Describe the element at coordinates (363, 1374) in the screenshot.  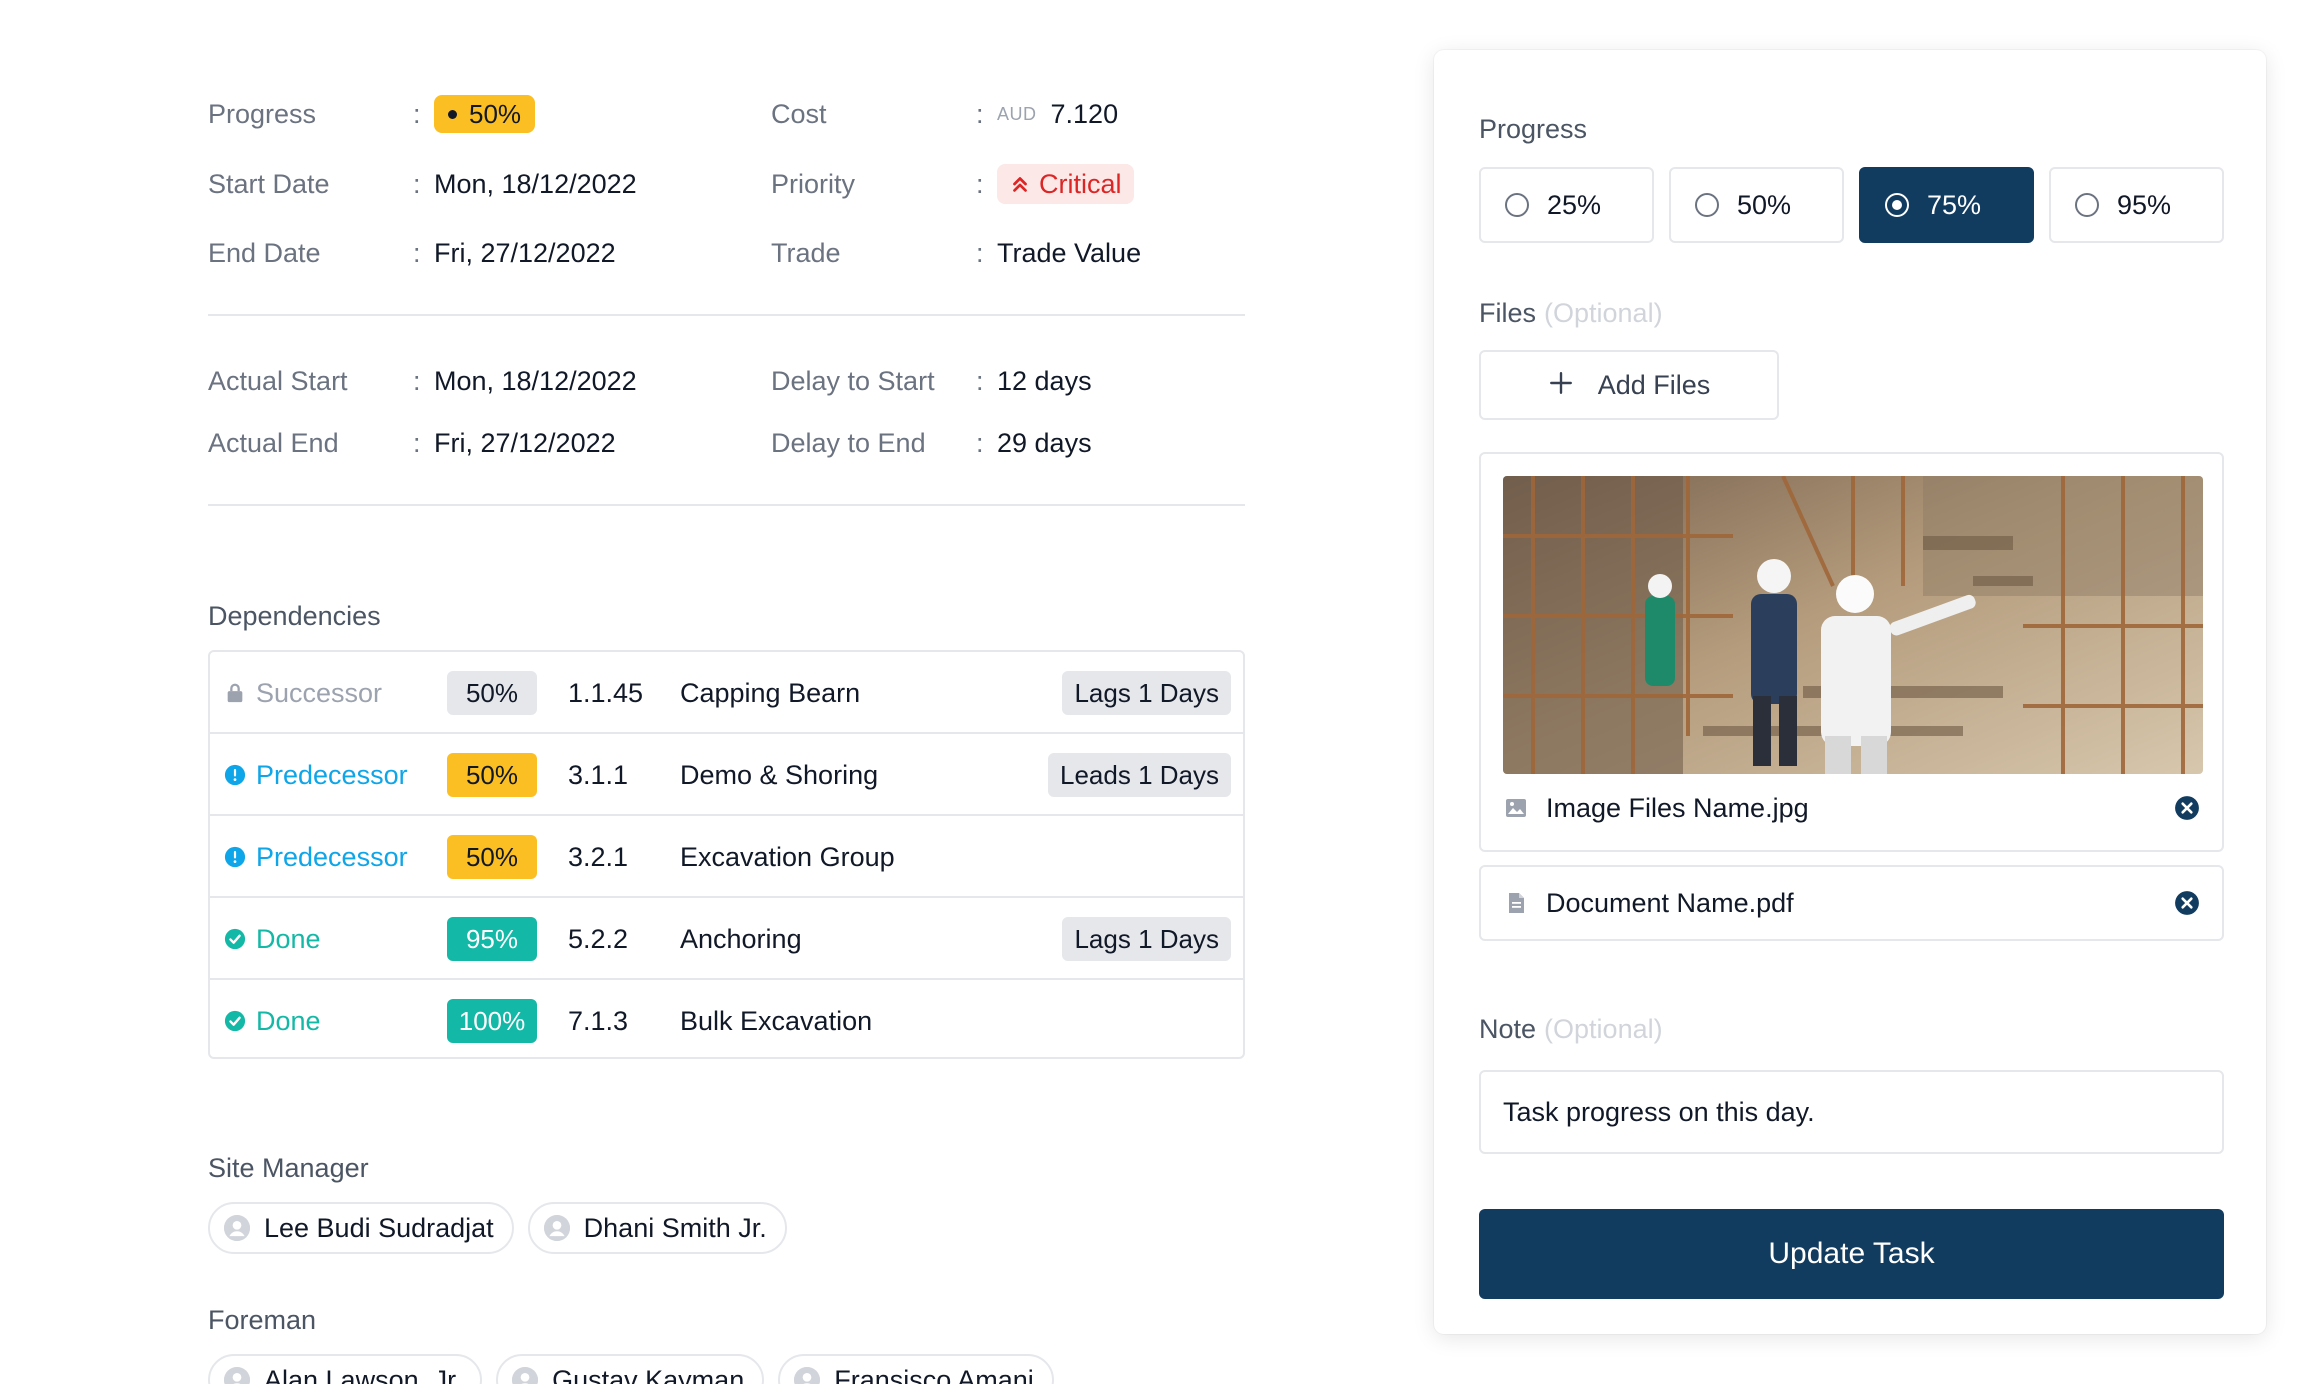
I see `person-name: Alan Lawson, Jr.` at that location.